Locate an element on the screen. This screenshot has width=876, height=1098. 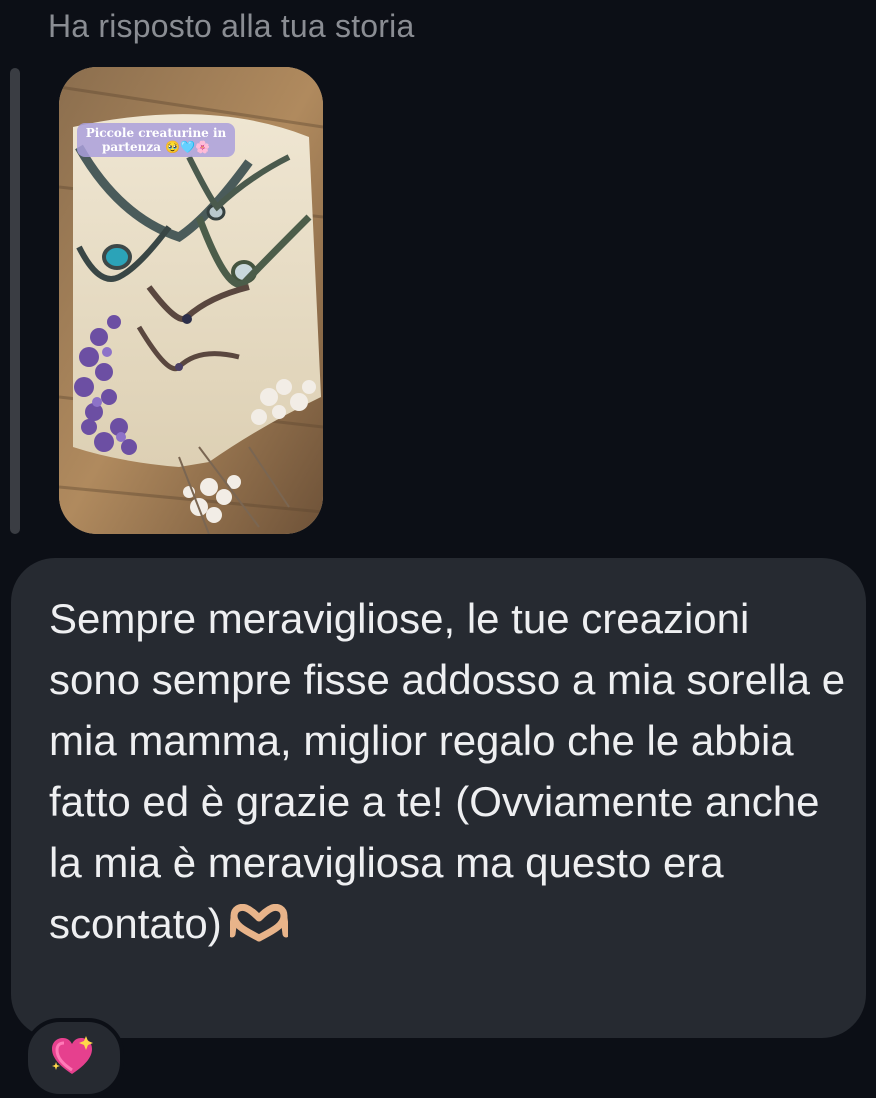
heart-hands-icon is located at coordinates (259, 927).